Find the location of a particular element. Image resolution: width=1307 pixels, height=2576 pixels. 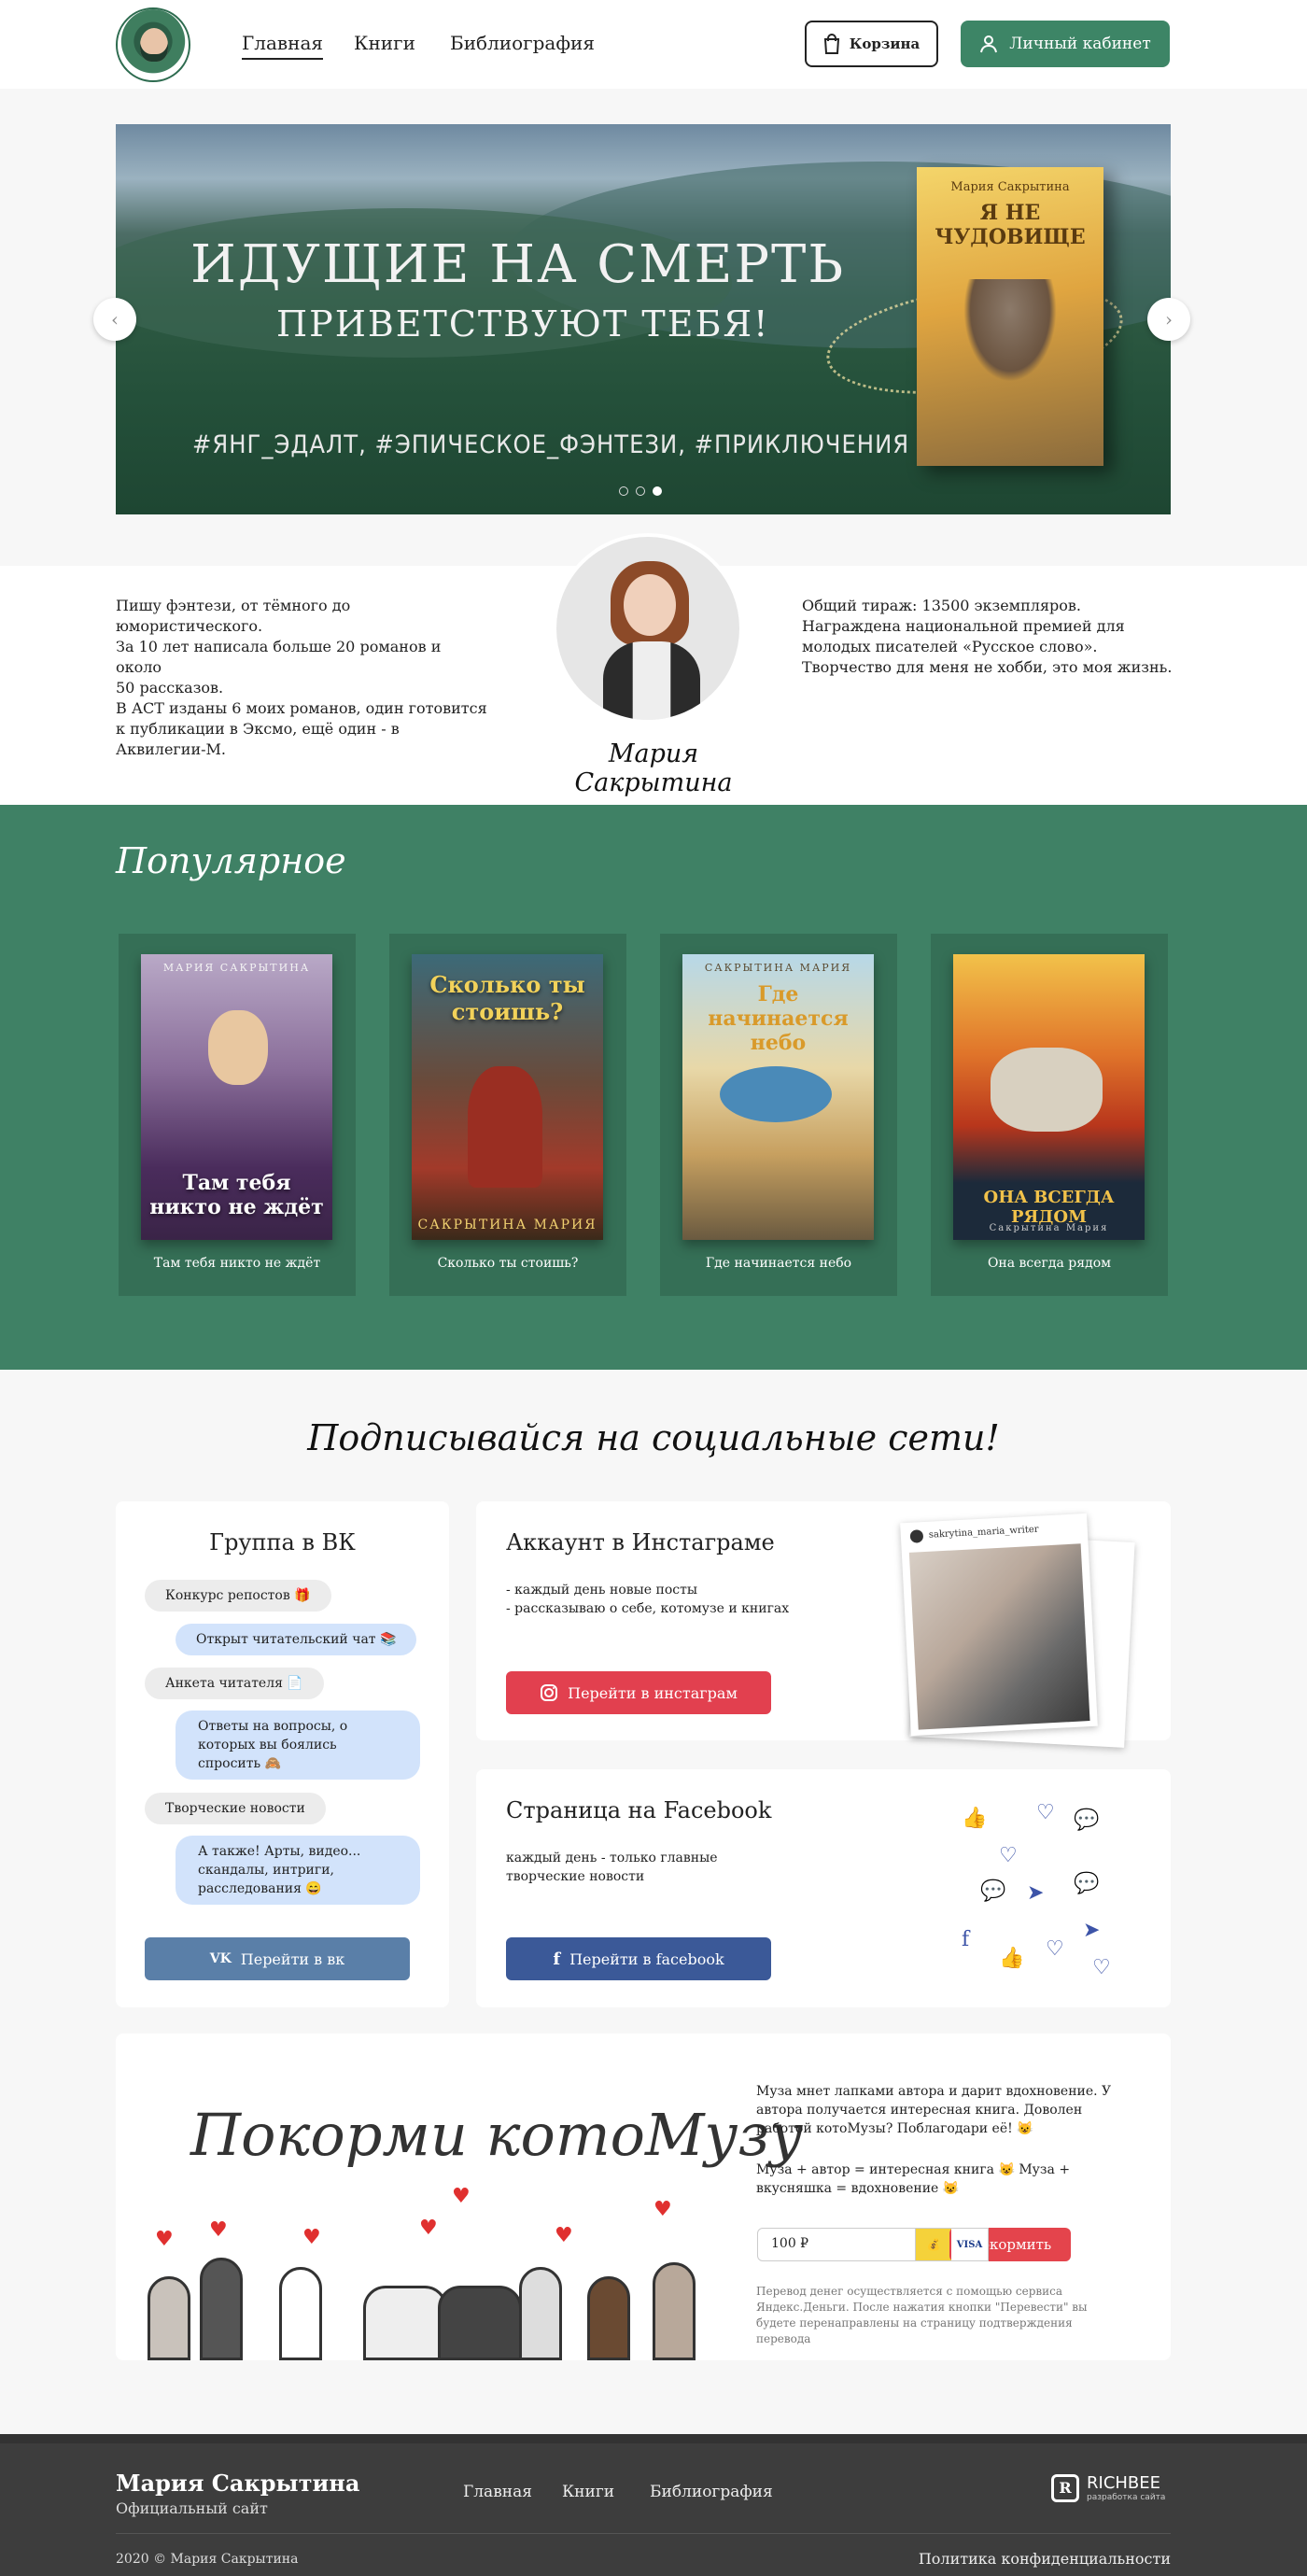

developer-sub: разработка сайта is located at coordinates (1127, 2497).